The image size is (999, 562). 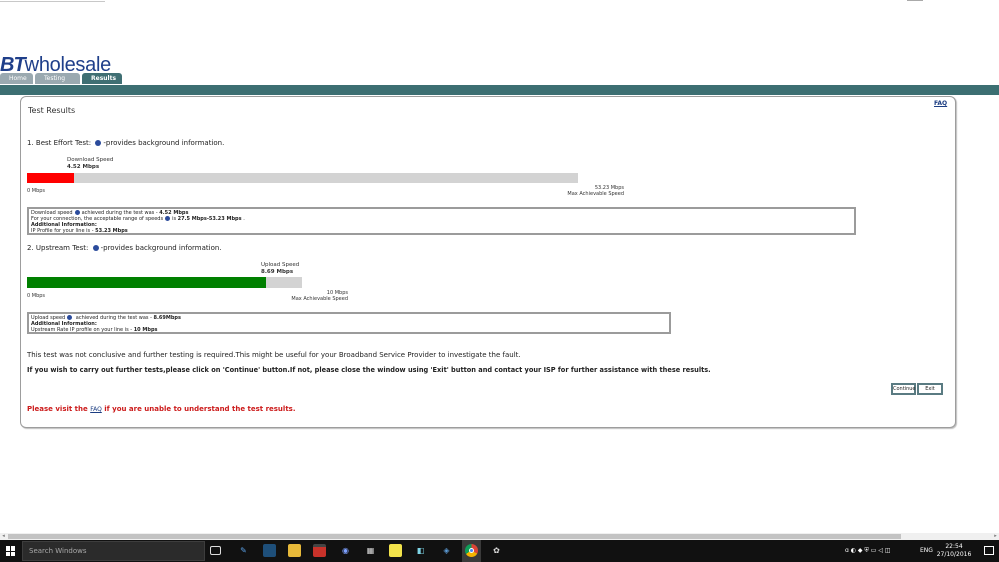 I want to click on upload-axis-min: 0 Mbps, so click(x=36, y=296).